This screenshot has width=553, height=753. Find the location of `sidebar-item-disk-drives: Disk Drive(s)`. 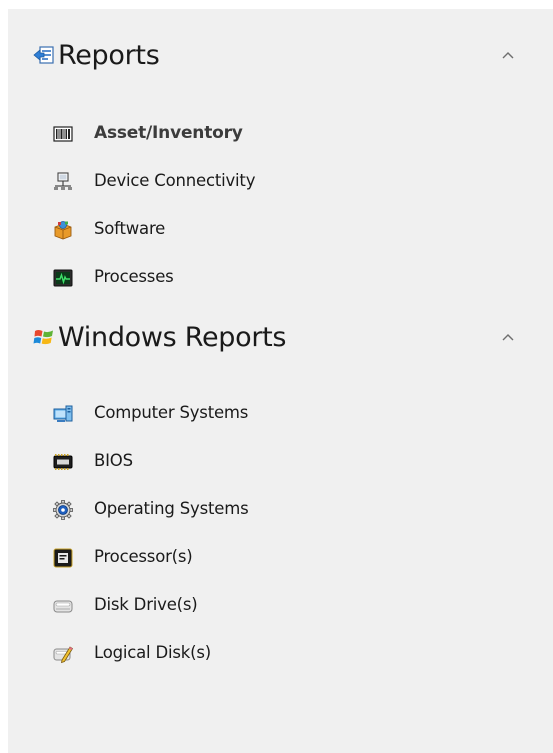

sidebar-item-disk-drives: Disk Drive(s) is located at coordinates (280, 606).